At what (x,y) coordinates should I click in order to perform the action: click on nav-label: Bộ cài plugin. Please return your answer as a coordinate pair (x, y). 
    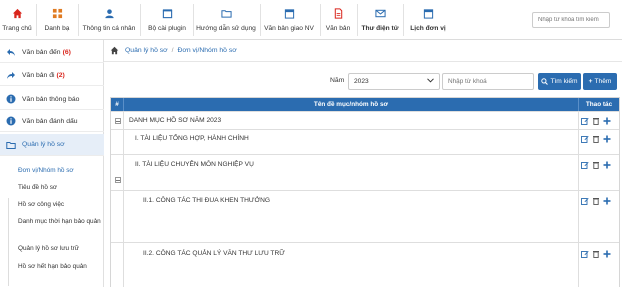
    Looking at the image, I should click on (167, 28).